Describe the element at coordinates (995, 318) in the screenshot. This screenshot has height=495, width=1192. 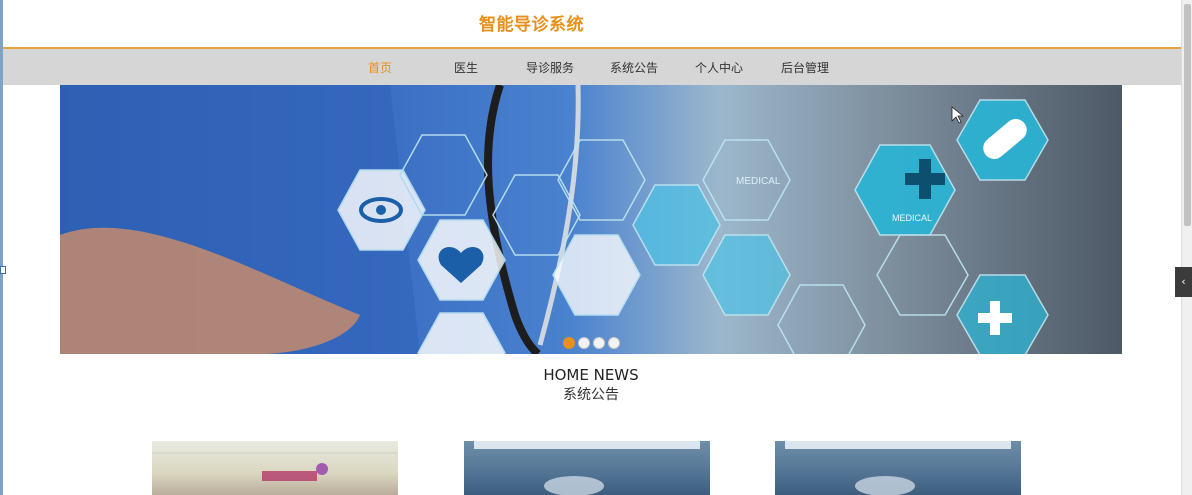
I see `cross-icon-small-vertical` at that location.